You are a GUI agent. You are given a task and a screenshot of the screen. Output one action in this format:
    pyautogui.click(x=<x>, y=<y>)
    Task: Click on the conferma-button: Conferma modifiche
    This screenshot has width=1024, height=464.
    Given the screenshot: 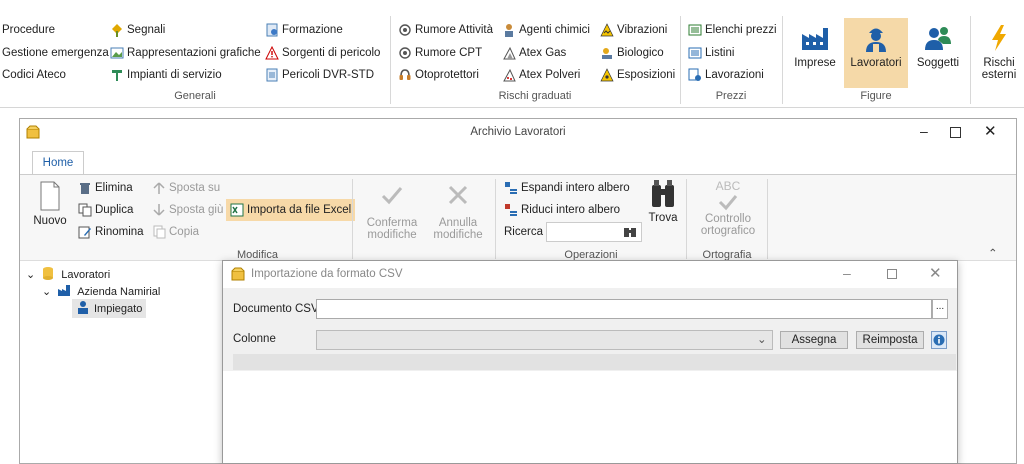 What is the action you would take?
    pyautogui.click(x=392, y=212)
    